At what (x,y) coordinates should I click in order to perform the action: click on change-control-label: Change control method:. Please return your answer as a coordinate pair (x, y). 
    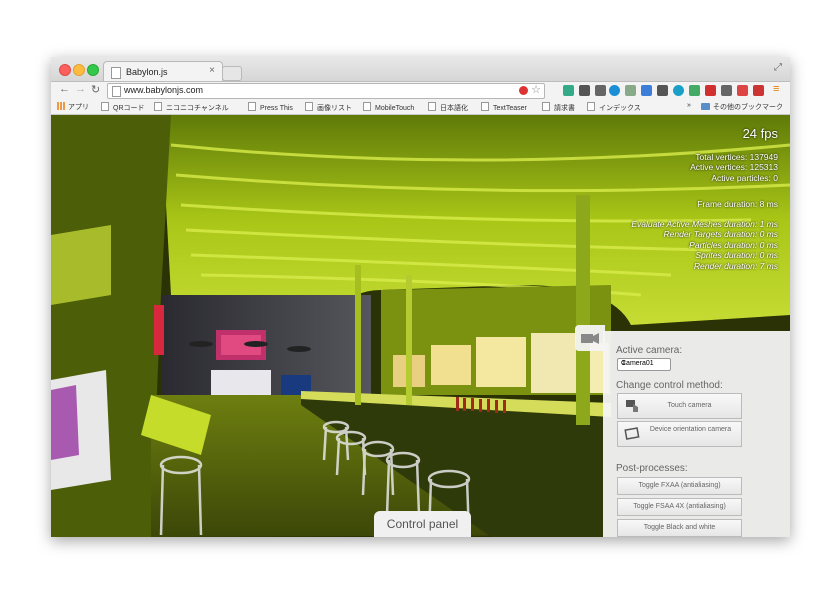
    Looking at the image, I should click on (669, 385).